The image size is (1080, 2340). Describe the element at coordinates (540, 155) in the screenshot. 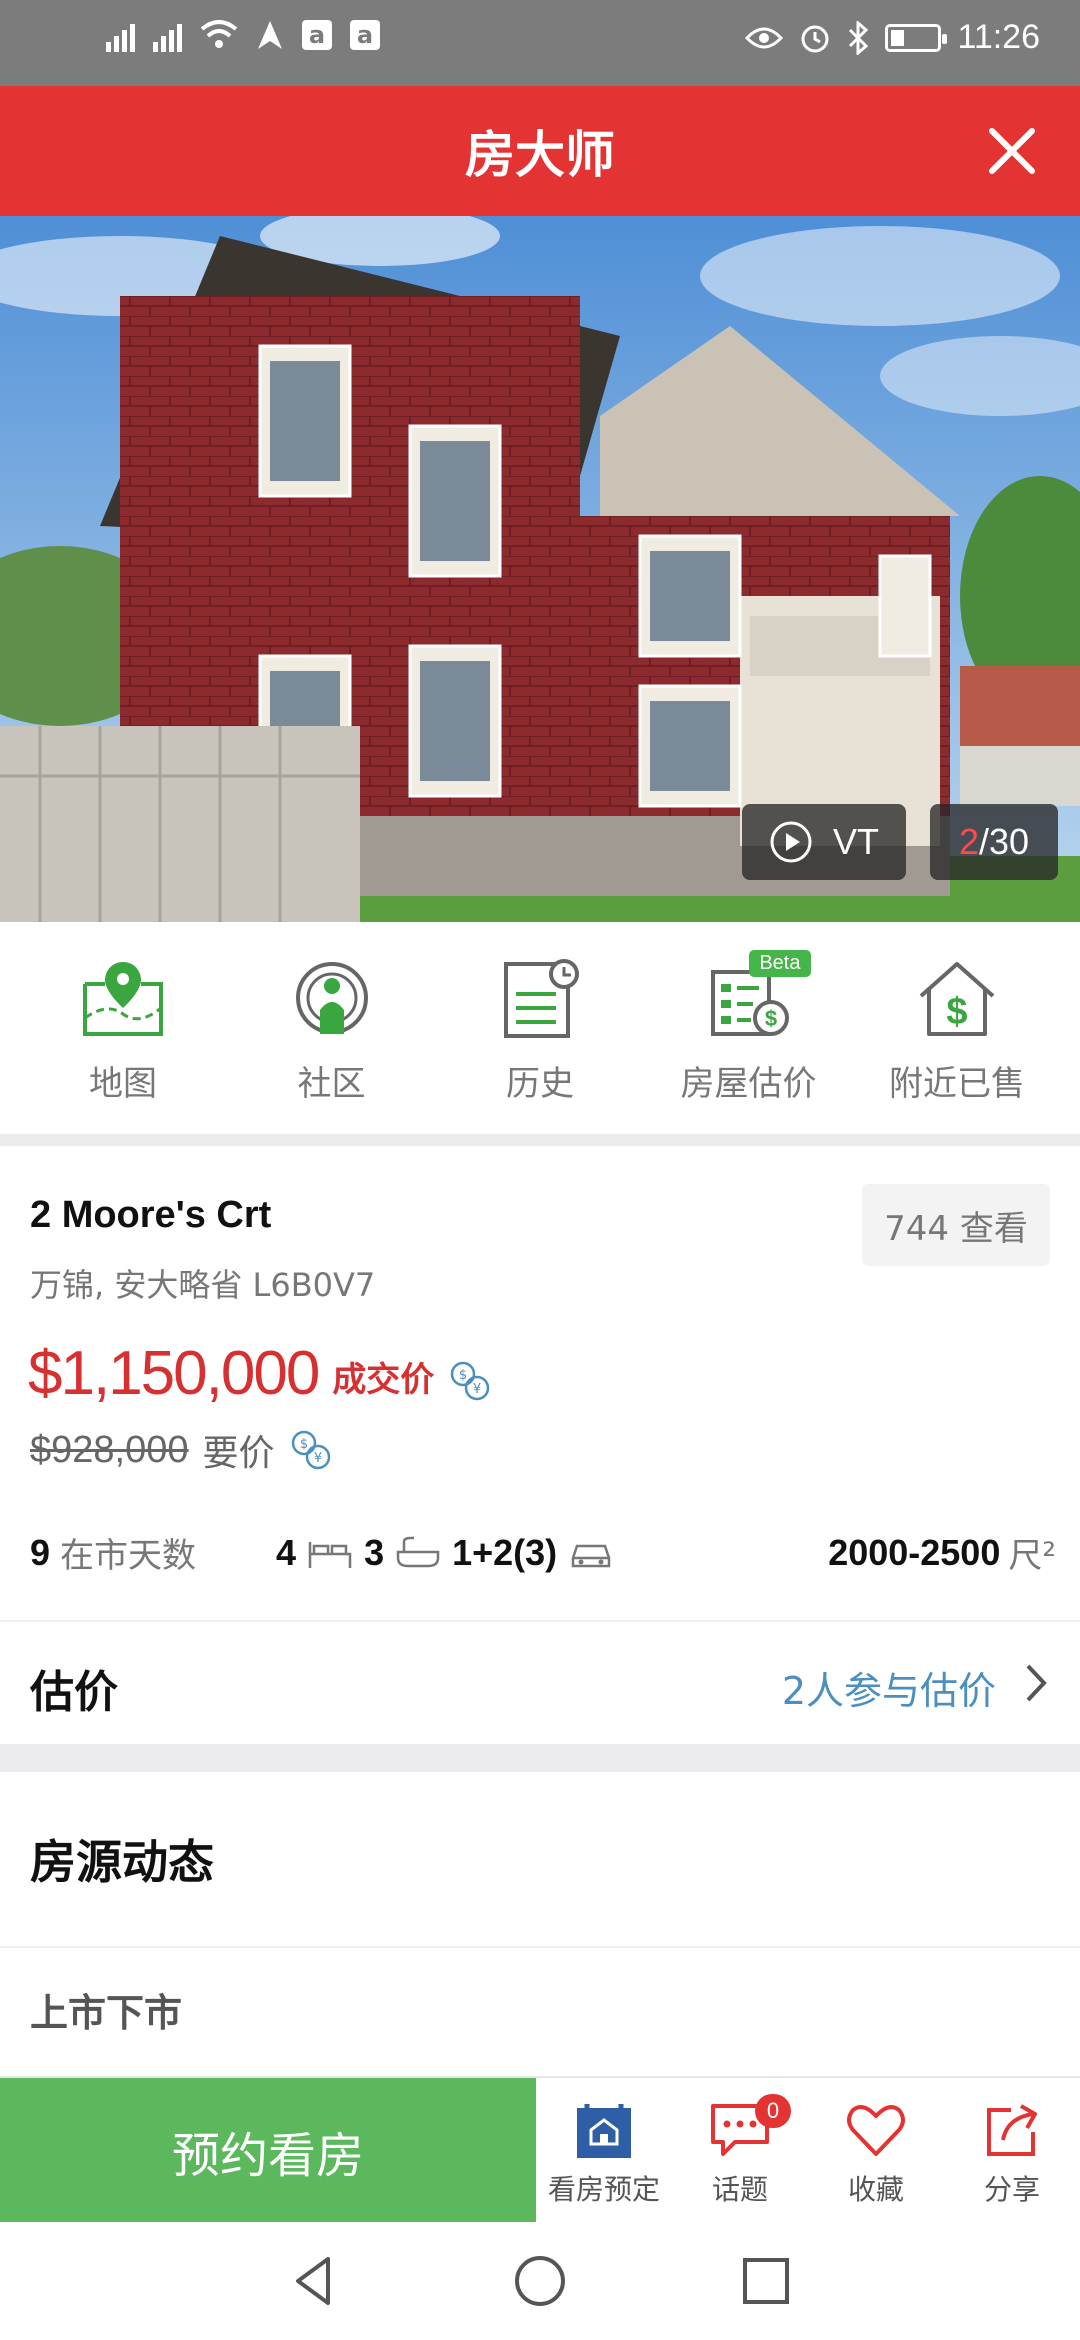

I see `page-title: 房大师` at that location.